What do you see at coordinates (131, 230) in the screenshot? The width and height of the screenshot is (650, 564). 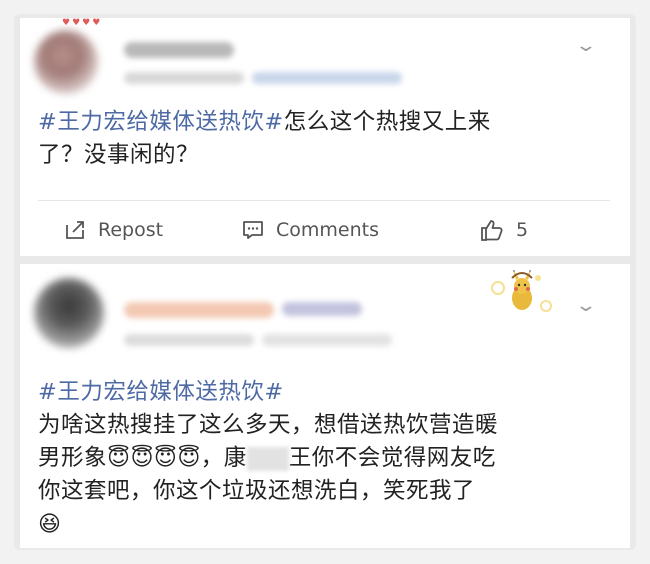 I see `repost-label: Repost` at bounding box center [131, 230].